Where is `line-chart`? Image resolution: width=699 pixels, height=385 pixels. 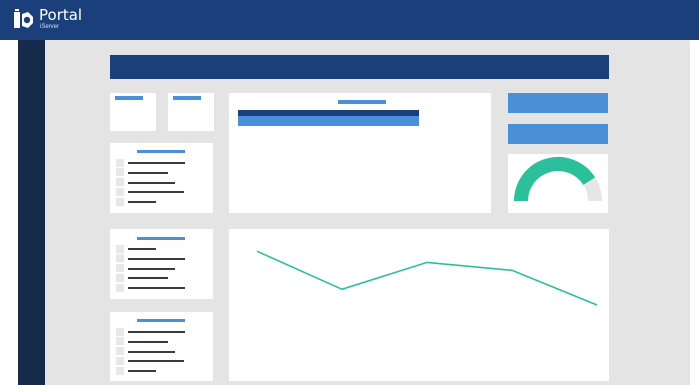
line-chart is located at coordinates (427, 278).